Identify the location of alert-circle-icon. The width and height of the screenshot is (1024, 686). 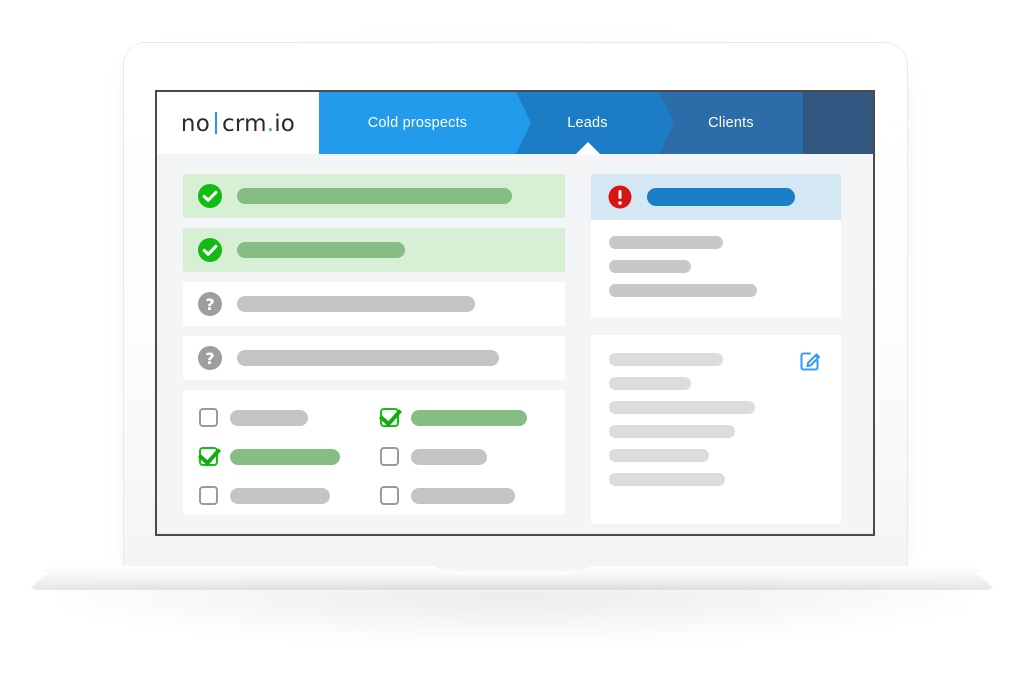
(620, 197).